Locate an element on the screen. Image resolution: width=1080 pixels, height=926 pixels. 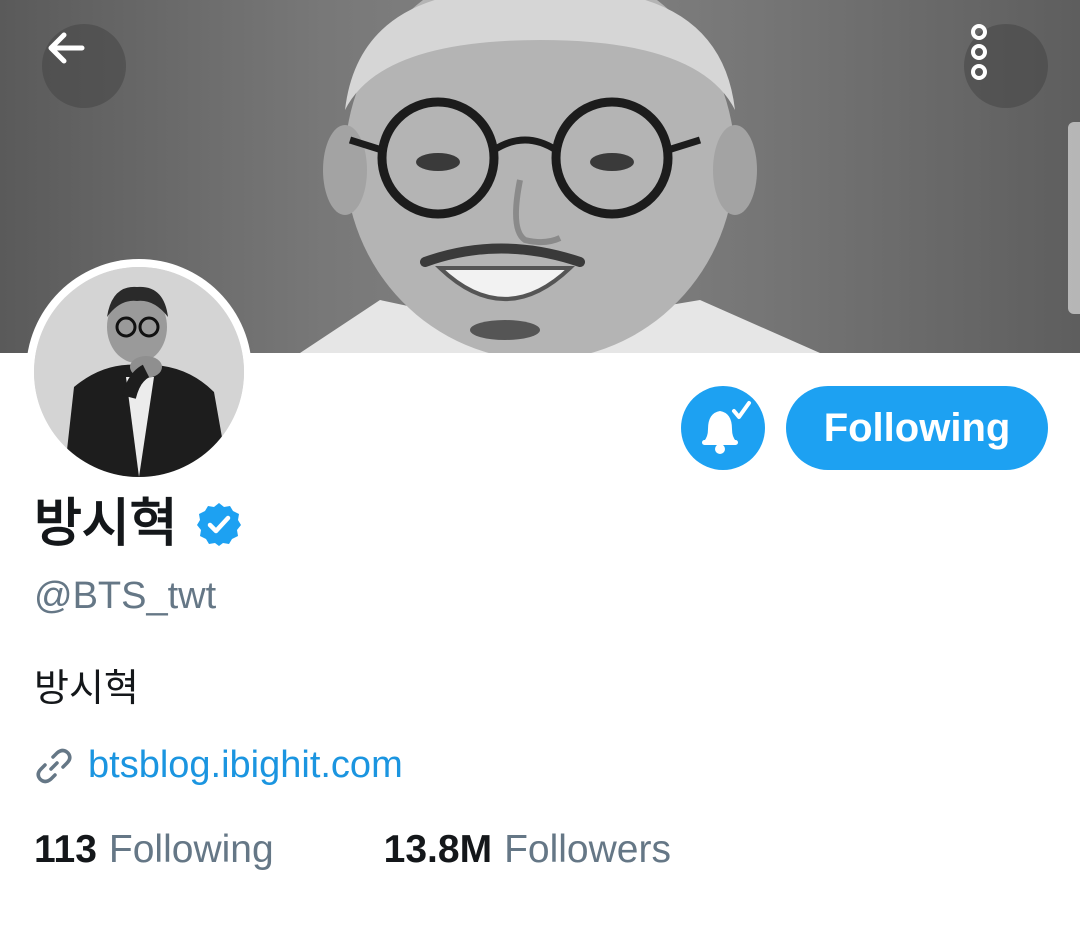
display-name: 방시혁 is located at coordinates (106, 524).